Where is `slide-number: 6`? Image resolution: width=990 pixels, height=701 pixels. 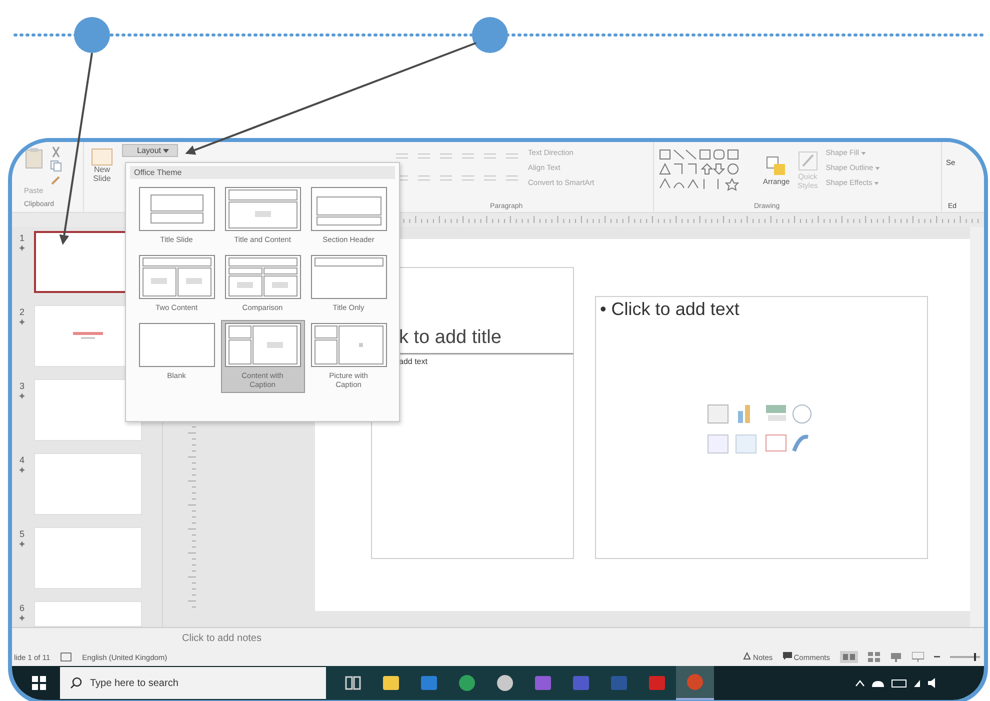
slide-number: 6 is located at coordinates (21, 608).